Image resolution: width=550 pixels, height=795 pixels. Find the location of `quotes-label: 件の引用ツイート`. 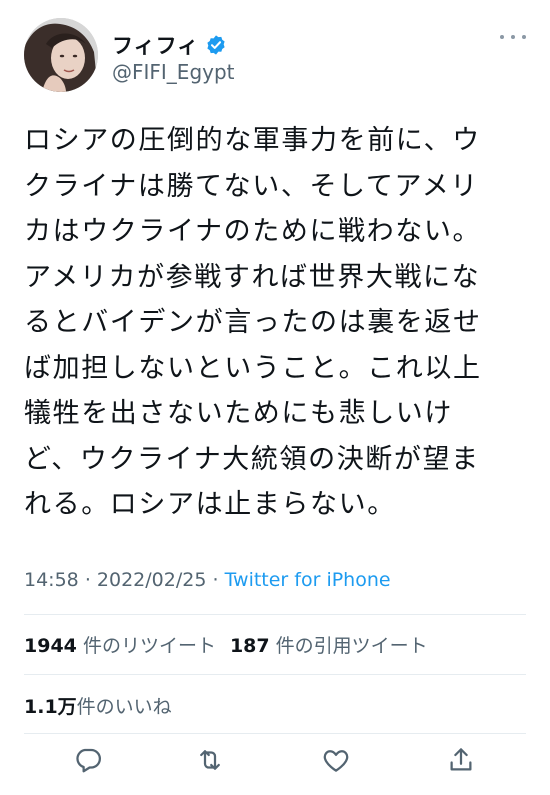

quotes-label: 件の引用ツイート is located at coordinates (351, 646).